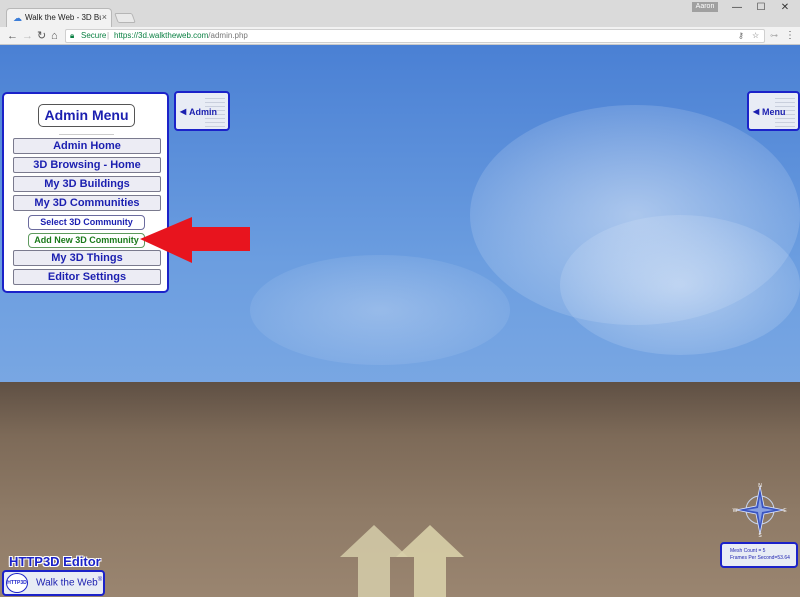 Image resolution: width=800 pixels, height=597 pixels. What do you see at coordinates (86, 115) in the screenshot?
I see `admin-menu-title: Admin Menu` at bounding box center [86, 115].